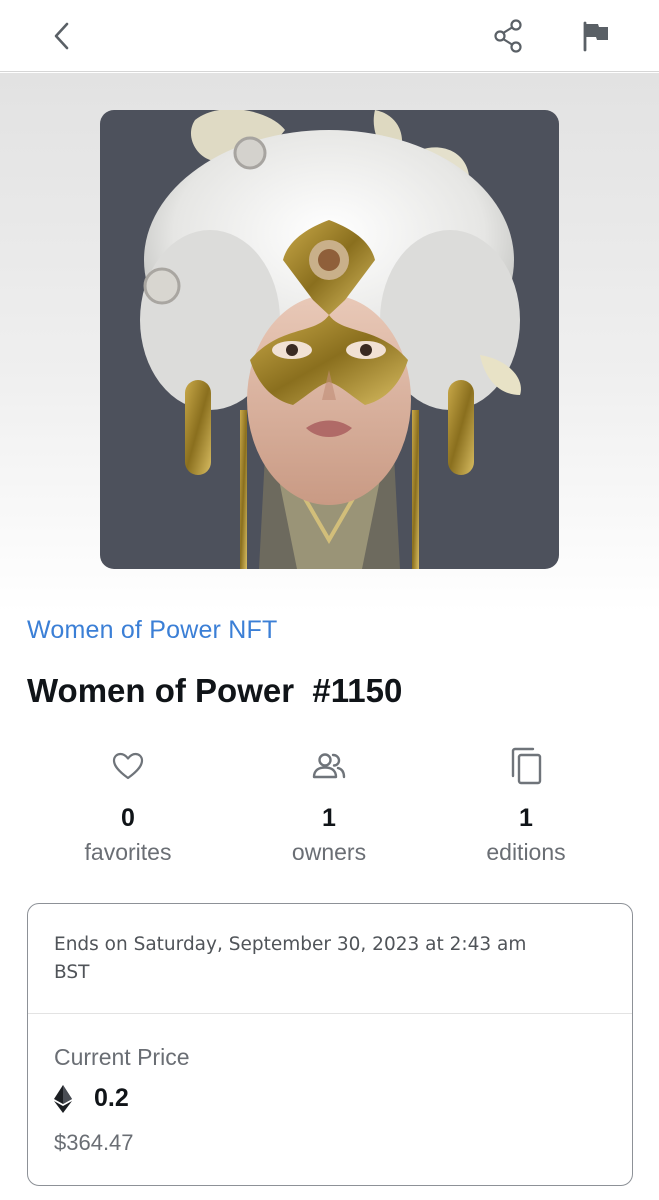 The height and width of the screenshot is (1200, 659). I want to click on chevron-left-icon, so click(61, 36).